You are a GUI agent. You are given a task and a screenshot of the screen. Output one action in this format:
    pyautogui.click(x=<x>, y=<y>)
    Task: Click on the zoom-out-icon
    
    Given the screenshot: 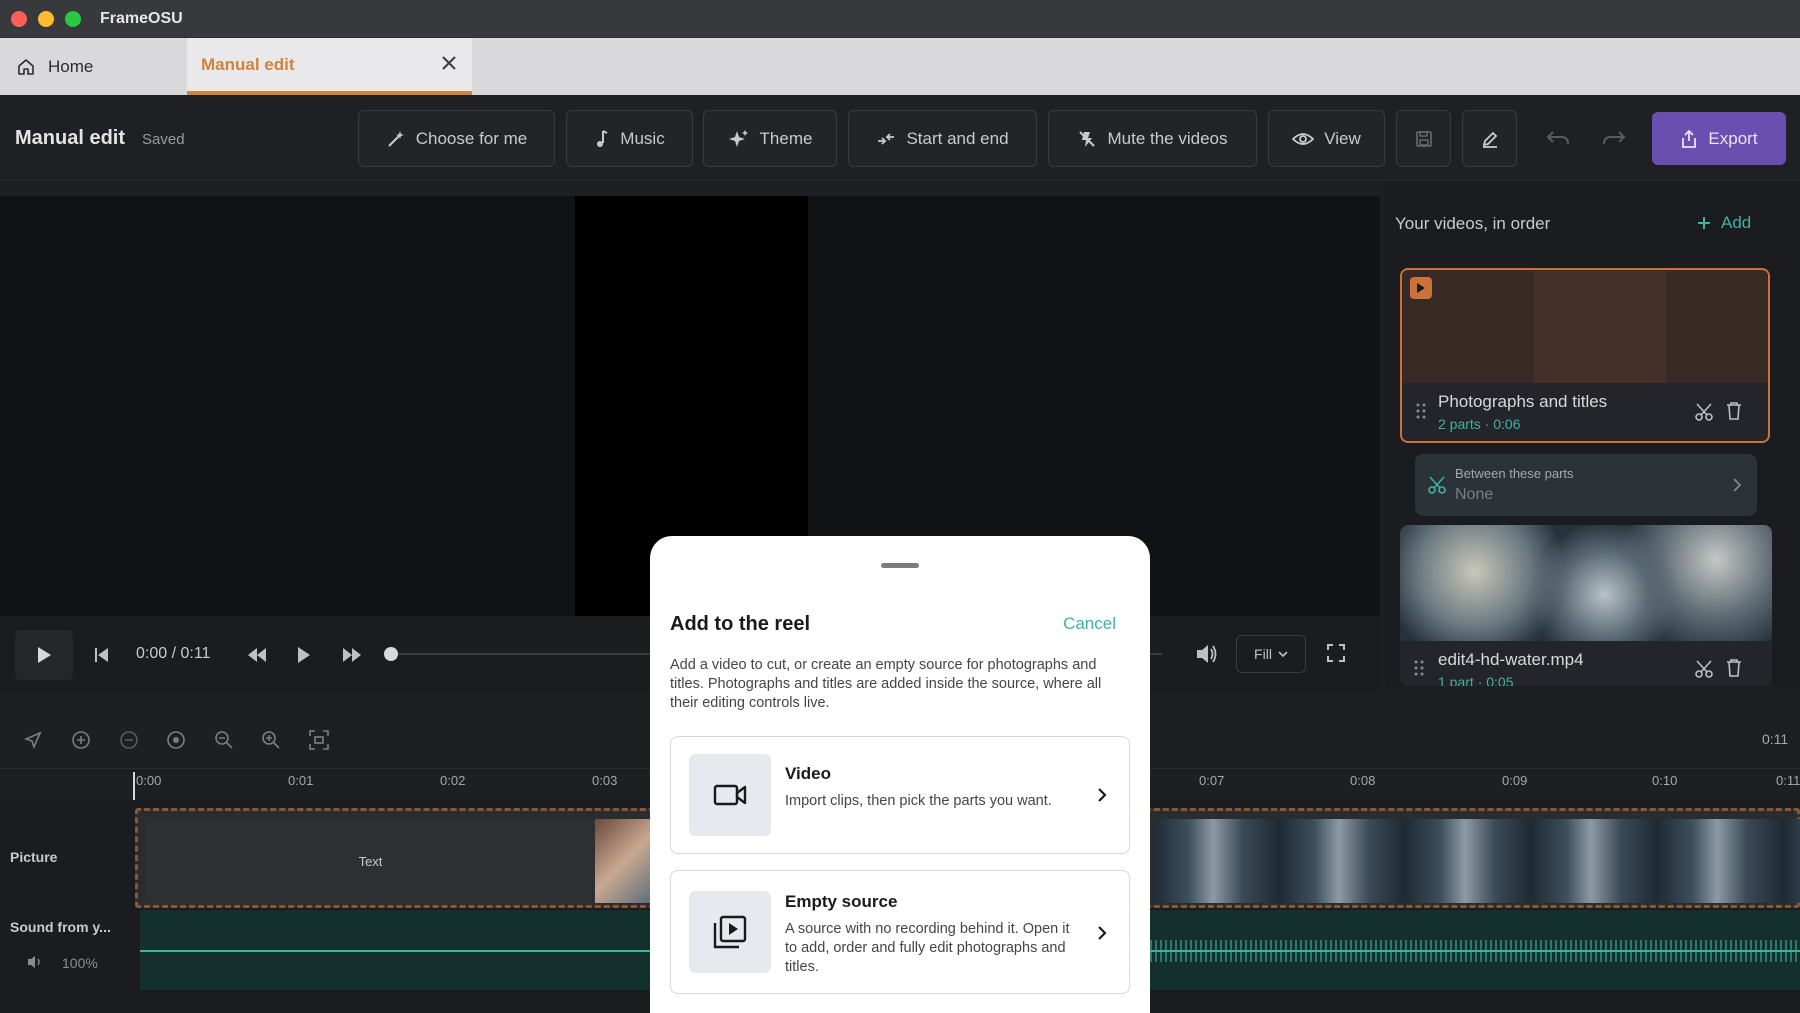 What is the action you would take?
    pyautogui.click(x=224, y=740)
    